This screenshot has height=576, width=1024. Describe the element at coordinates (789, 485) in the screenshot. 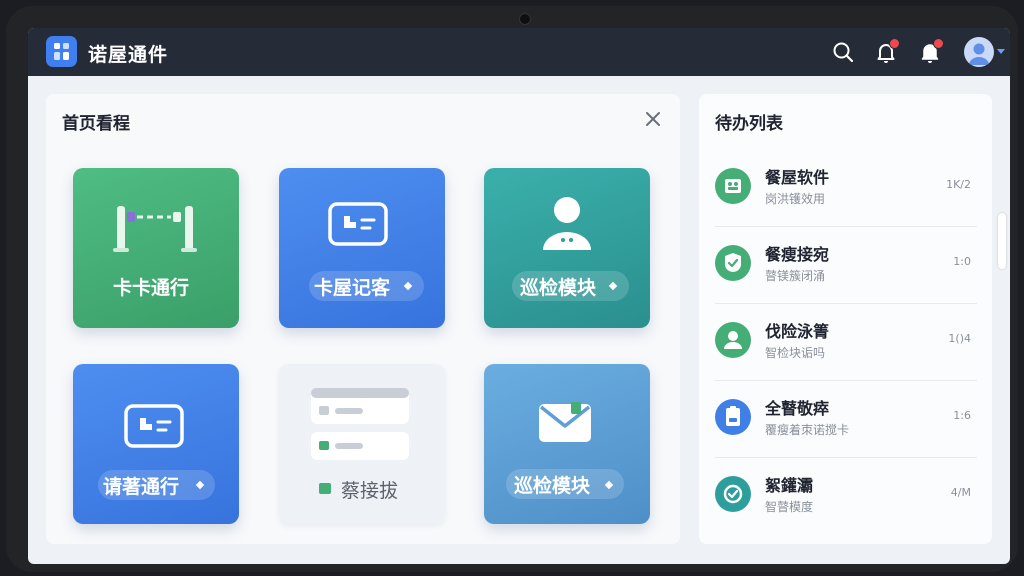

I see `todo-title: 絮鑵灞` at that location.